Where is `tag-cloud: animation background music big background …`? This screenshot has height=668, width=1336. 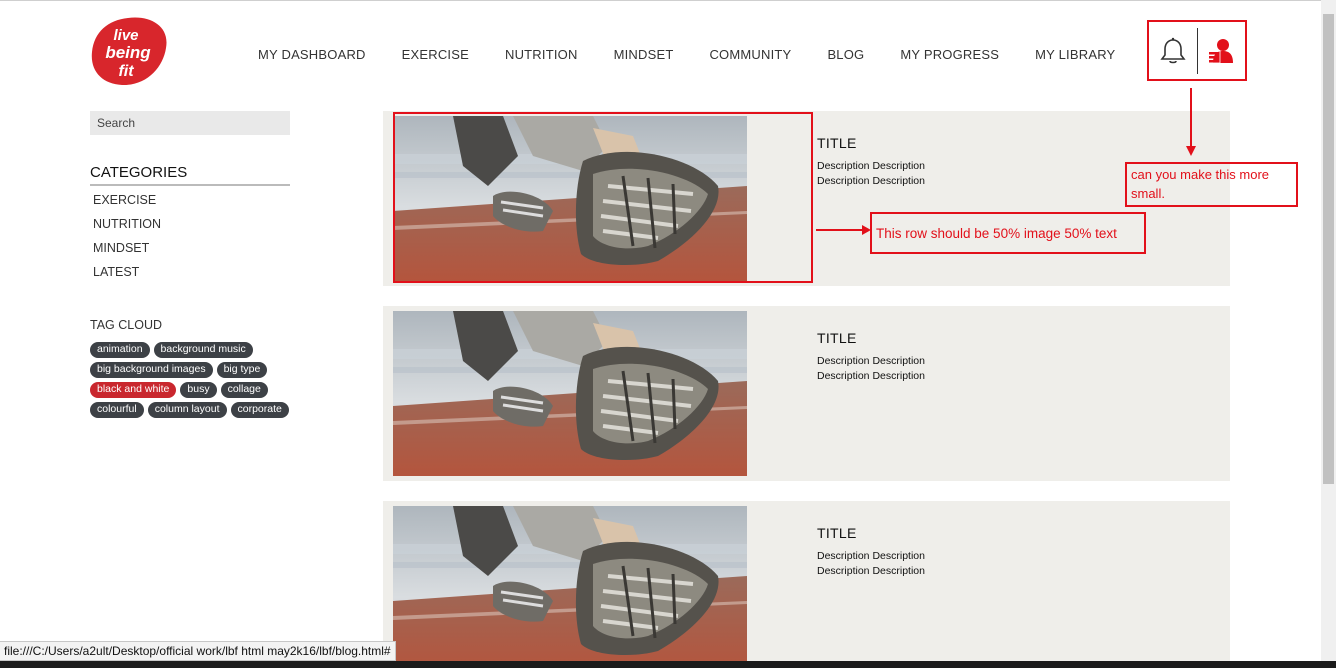
tag-cloud: animation background music big background … is located at coordinates (190, 380).